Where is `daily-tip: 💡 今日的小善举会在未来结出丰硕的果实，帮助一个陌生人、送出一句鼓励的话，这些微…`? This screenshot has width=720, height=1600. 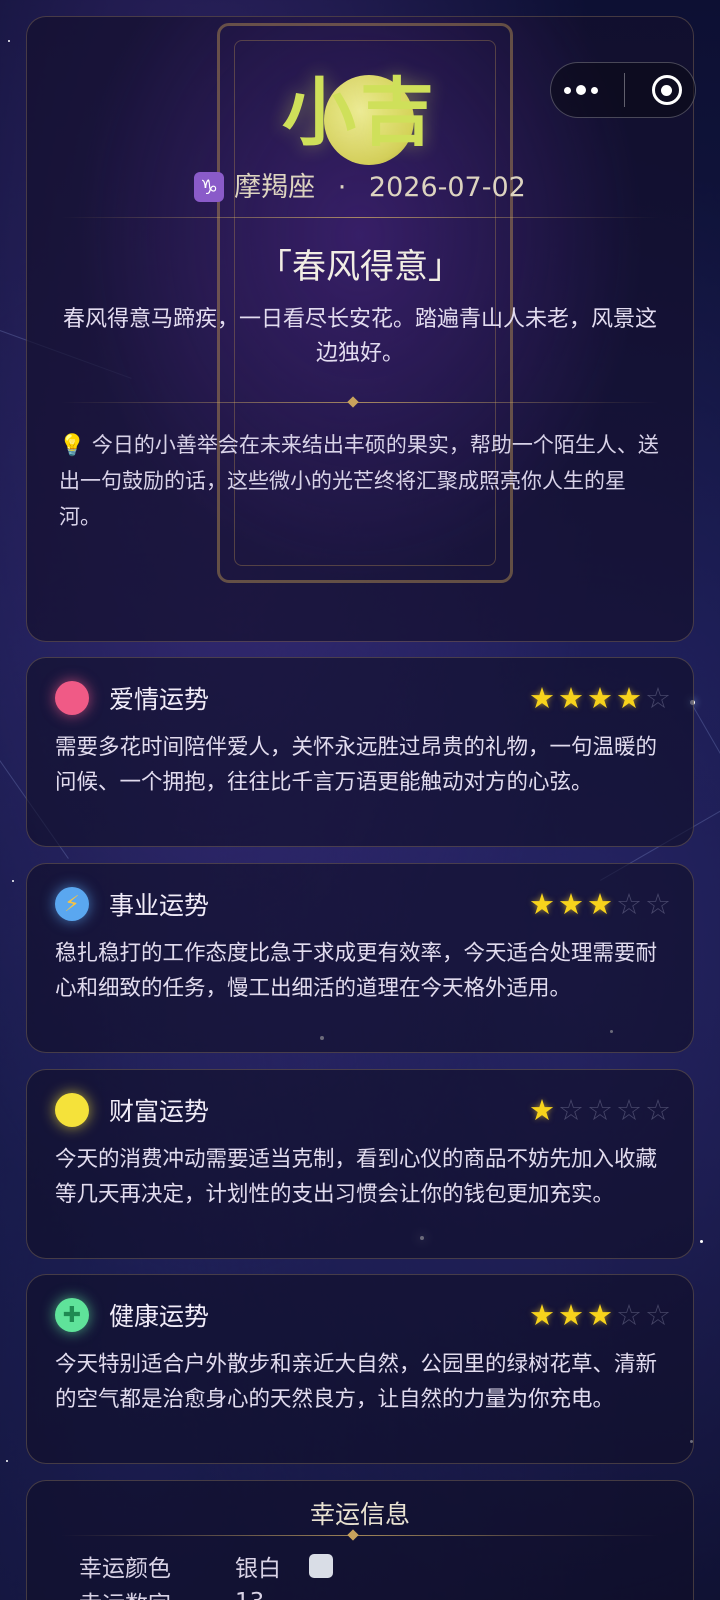 daily-tip: 💡 今日的小善举会在未来结出丰硕的果实，帮助一个陌生人、送出一句鼓励的话，这些微… is located at coordinates (360, 481).